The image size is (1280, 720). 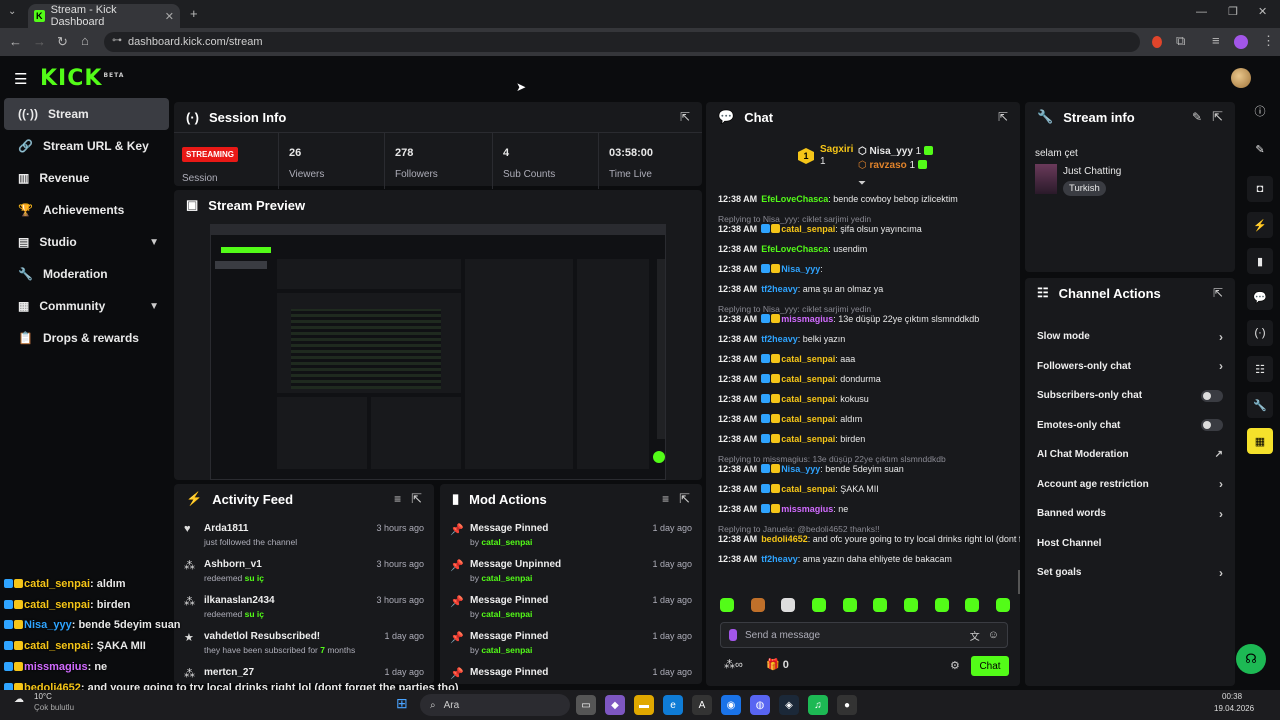 What do you see at coordinates (20, 79) in the screenshot?
I see `hamburger-menu-icon: ☰` at bounding box center [20, 79].